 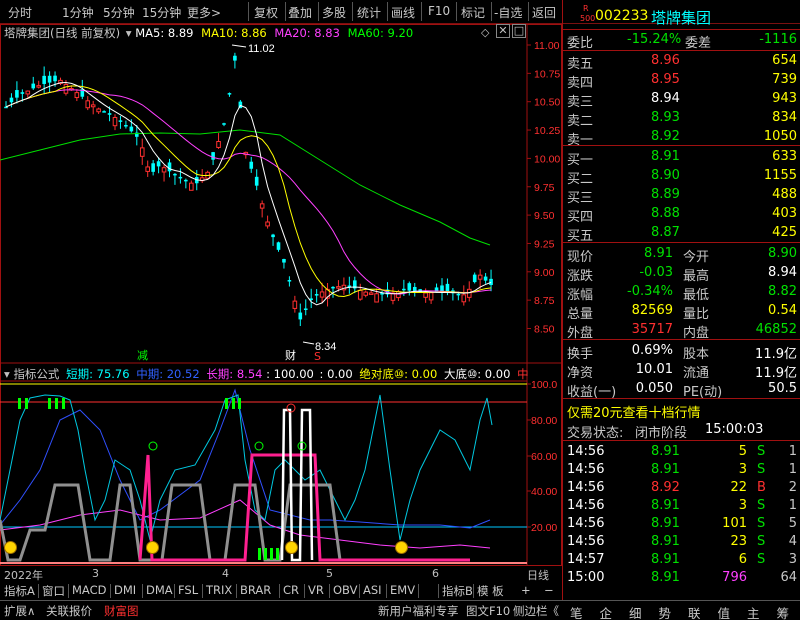 What do you see at coordinates (635, 611) in the screenshot?
I see `side-panel-icon: 细` at bounding box center [635, 611].